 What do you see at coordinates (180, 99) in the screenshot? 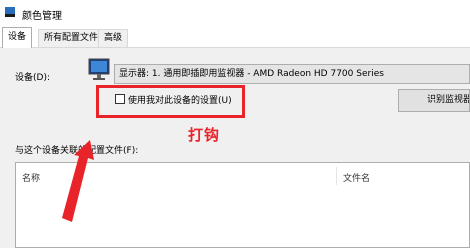
I see `use-my-settings-label: 使用我对此设备的设置(U)` at bounding box center [180, 99].